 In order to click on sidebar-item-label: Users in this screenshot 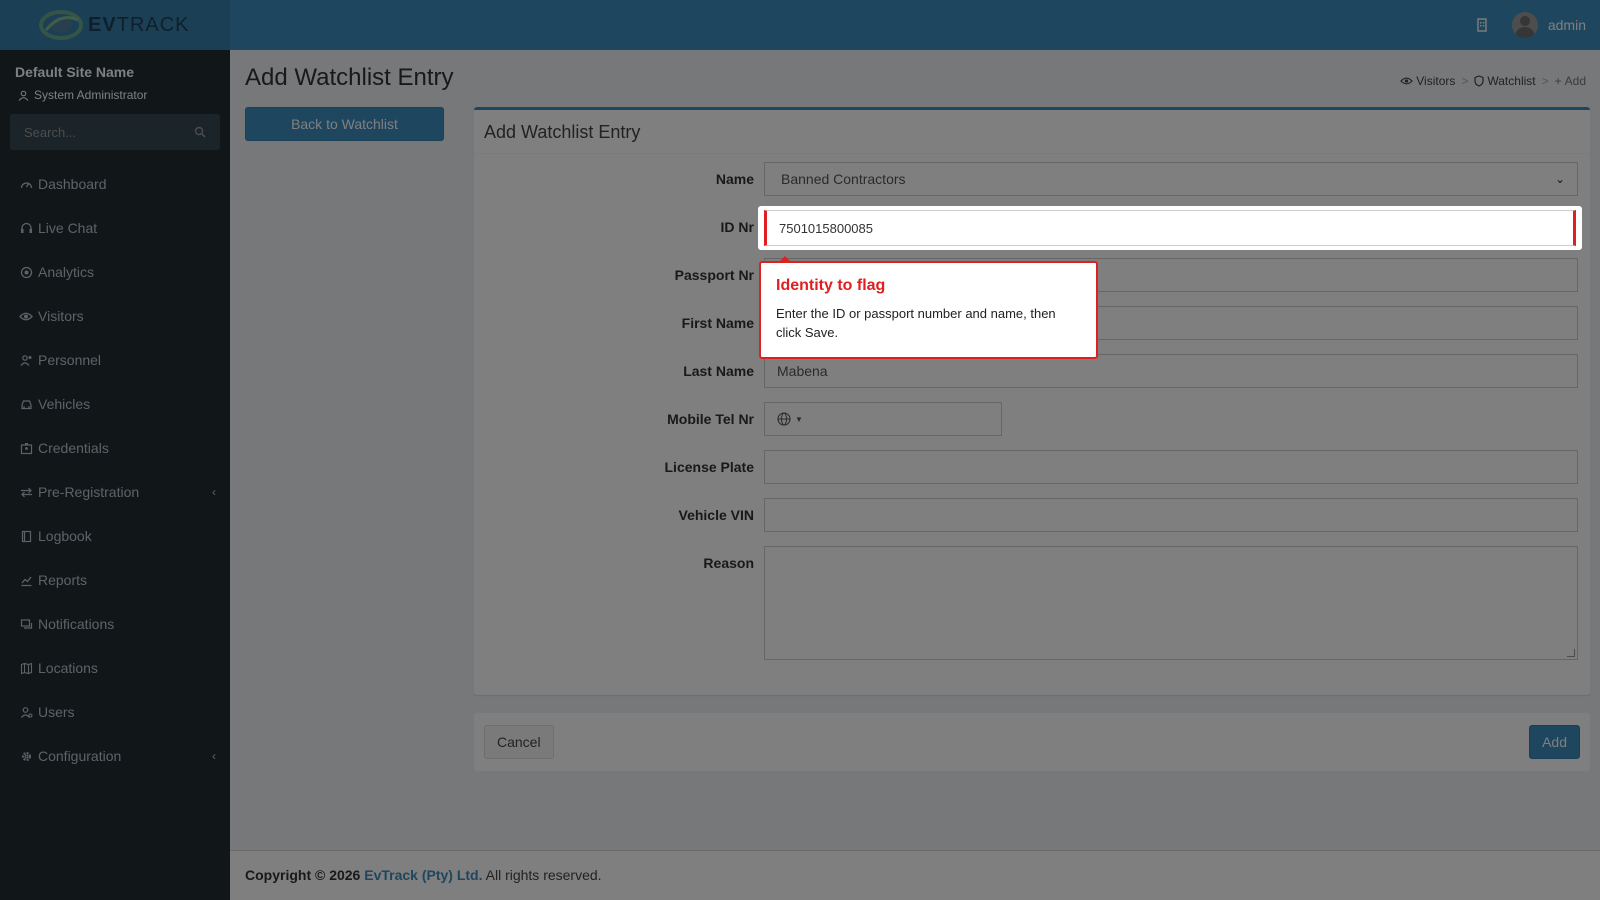, I will do `click(56, 712)`.